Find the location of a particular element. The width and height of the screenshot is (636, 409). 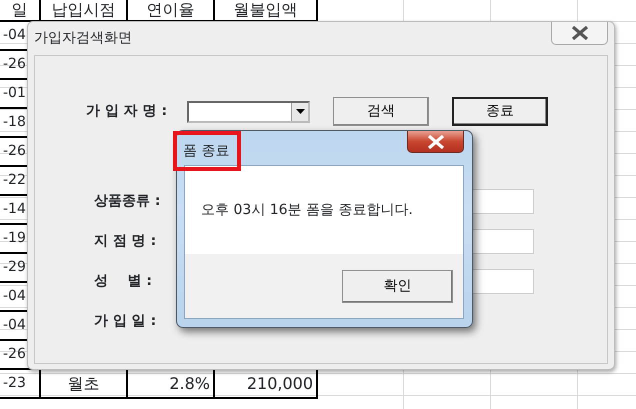

dialog-title: 폼 종료 is located at coordinates (207, 151).